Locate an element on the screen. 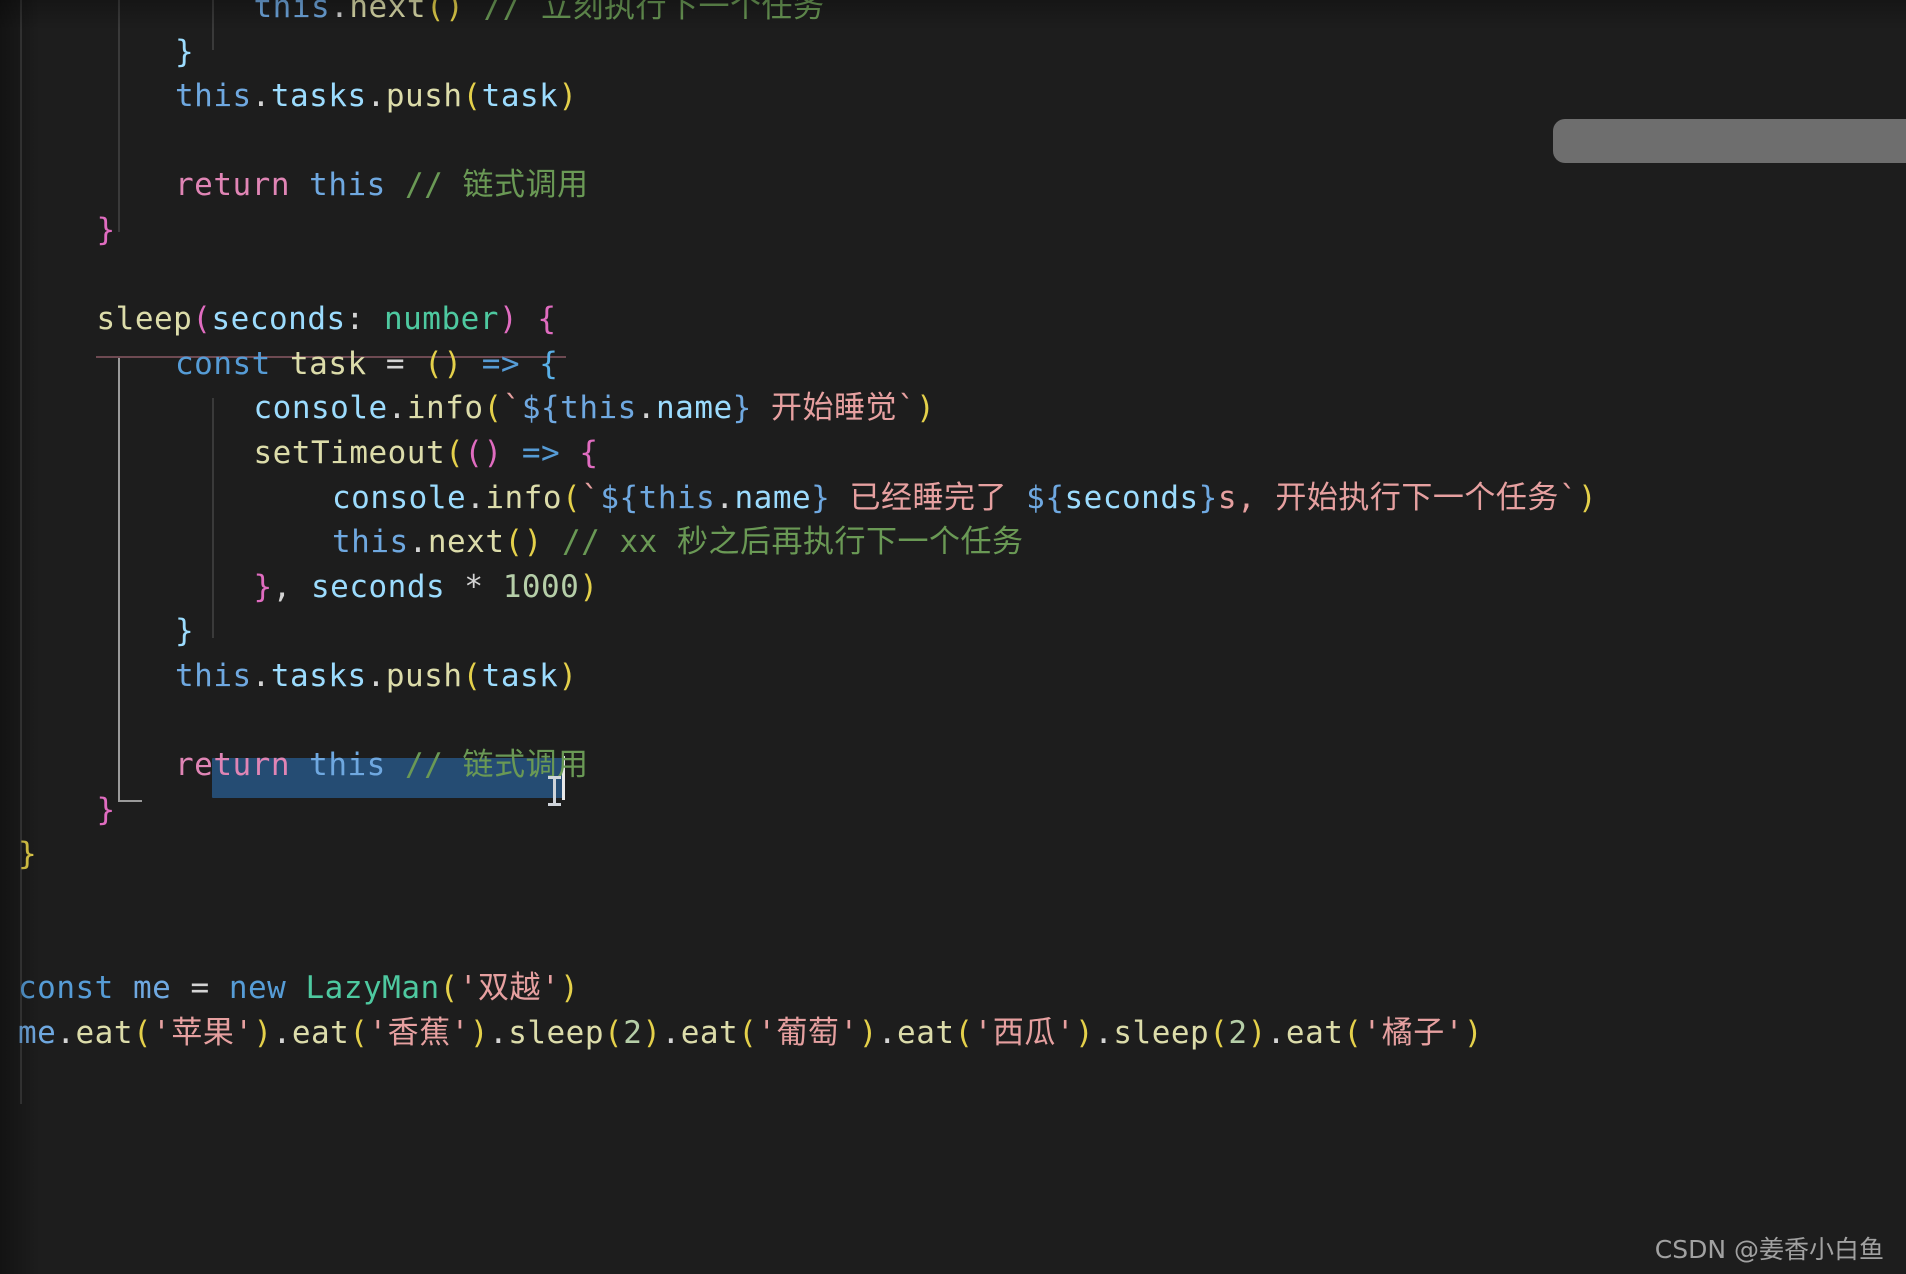 The image size is (1906, 1274). code-token: push is located at coordinates (424, 96).